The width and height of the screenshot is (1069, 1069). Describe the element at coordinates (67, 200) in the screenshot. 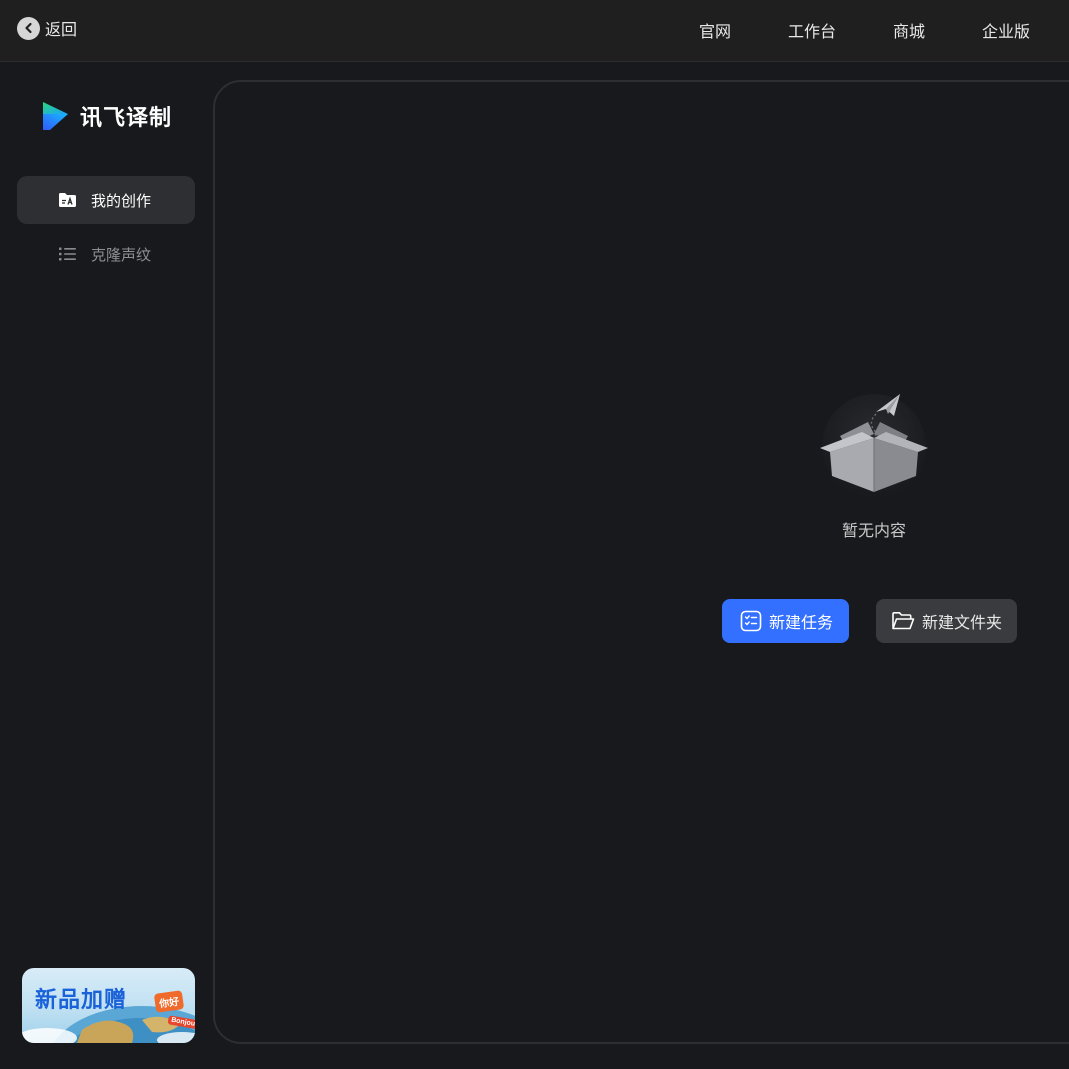

I see `folder-translate-icon` at that location.